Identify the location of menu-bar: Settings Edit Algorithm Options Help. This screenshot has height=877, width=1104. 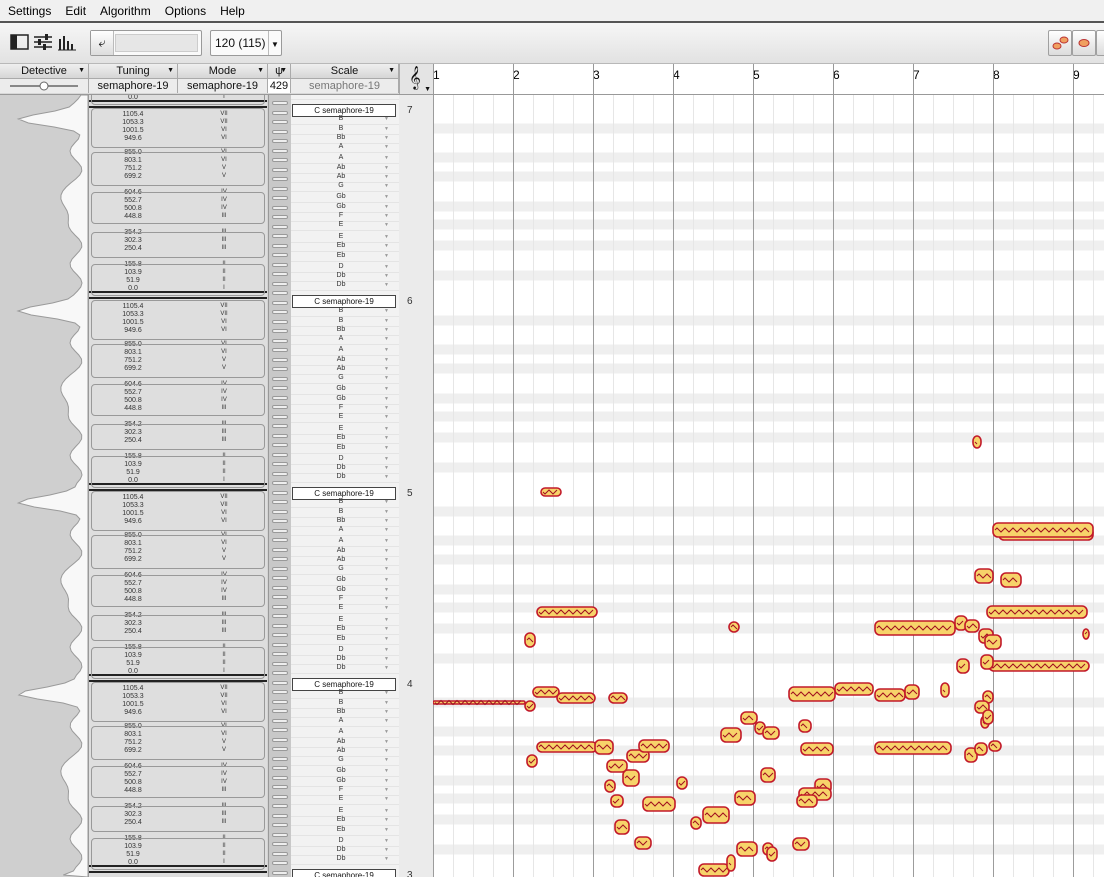
(552, 11).